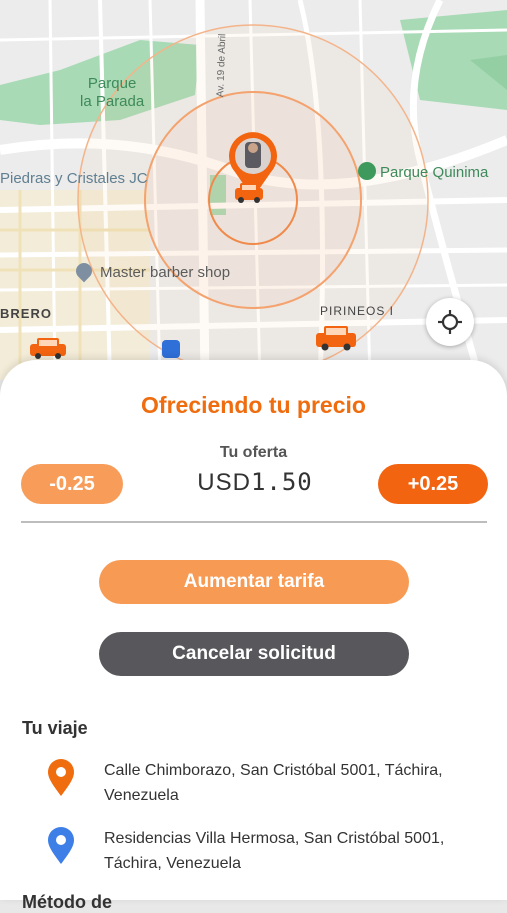  I want to click on trip-section-title: Tu viaje, so click(55, 728).